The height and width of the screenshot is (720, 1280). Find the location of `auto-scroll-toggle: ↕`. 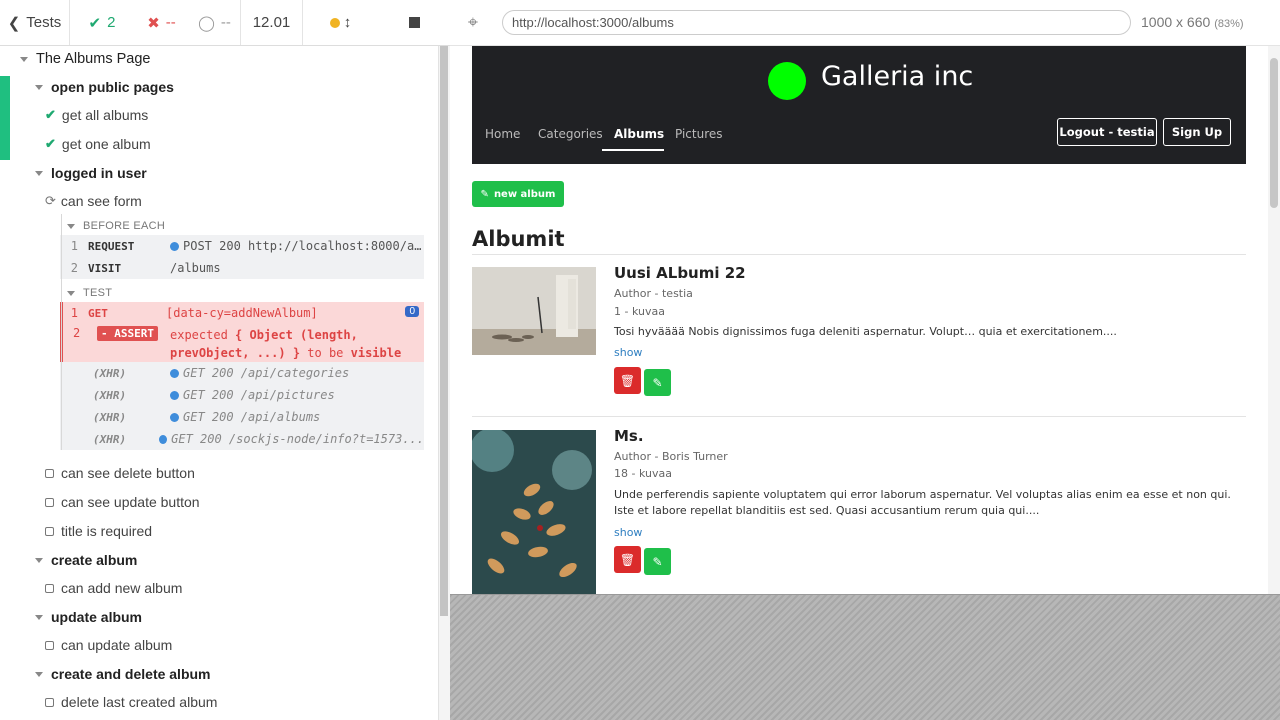

auto-scroll-toggle: ↕ is located at coordinates (340, 22).